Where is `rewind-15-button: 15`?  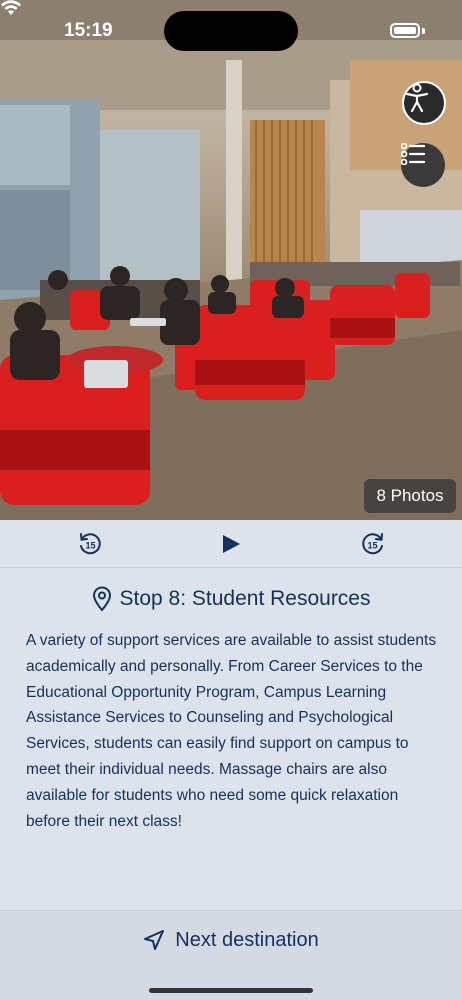 rewind-15-button: 15 is located at coordinates (90, 544).